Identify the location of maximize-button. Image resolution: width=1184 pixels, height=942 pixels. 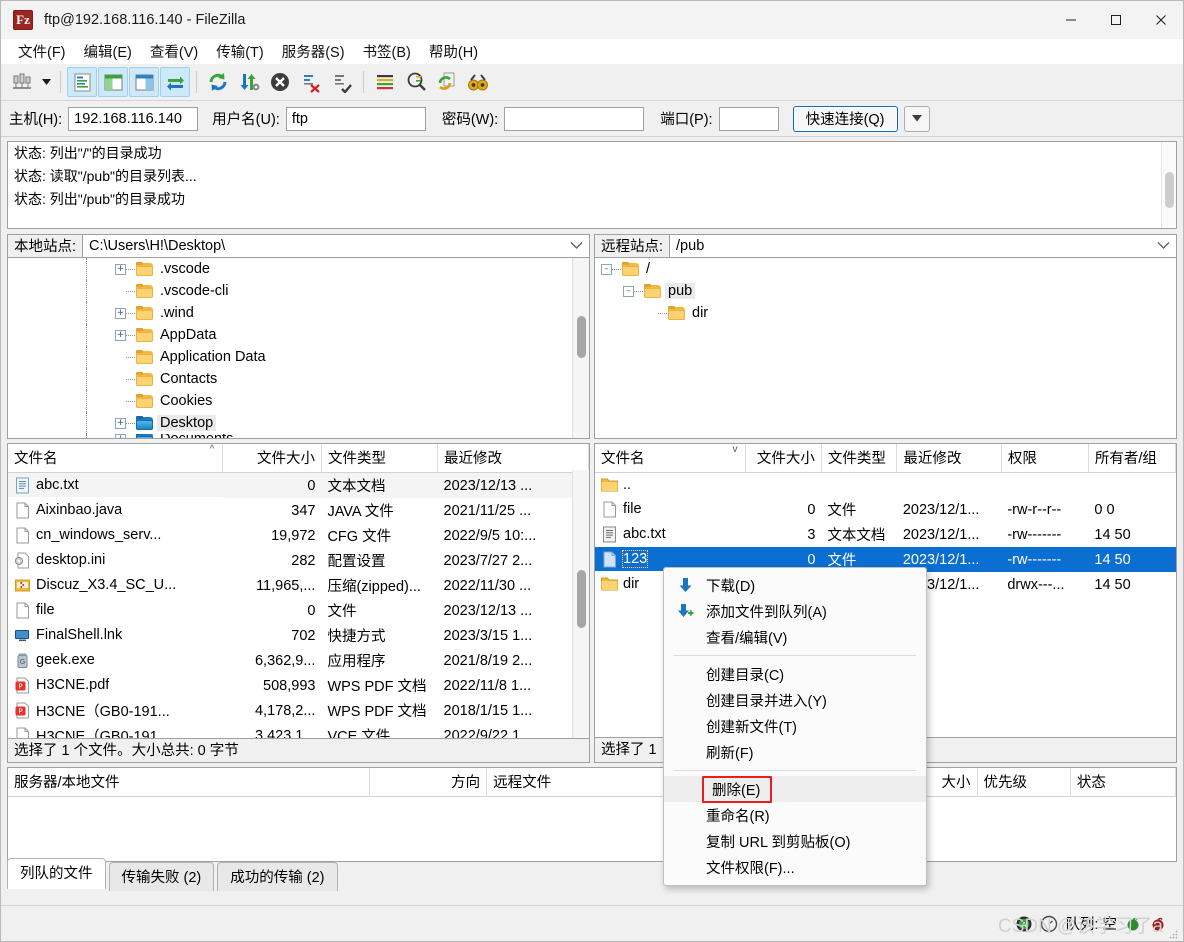
(1115, 20).